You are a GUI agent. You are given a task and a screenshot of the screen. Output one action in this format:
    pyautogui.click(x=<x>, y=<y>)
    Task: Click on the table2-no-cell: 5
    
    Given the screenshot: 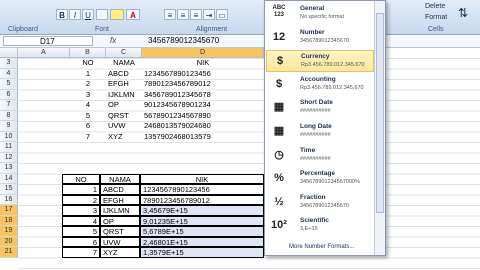 What is the action you would take?
    pyautogui.click(x=81, y=231)
    